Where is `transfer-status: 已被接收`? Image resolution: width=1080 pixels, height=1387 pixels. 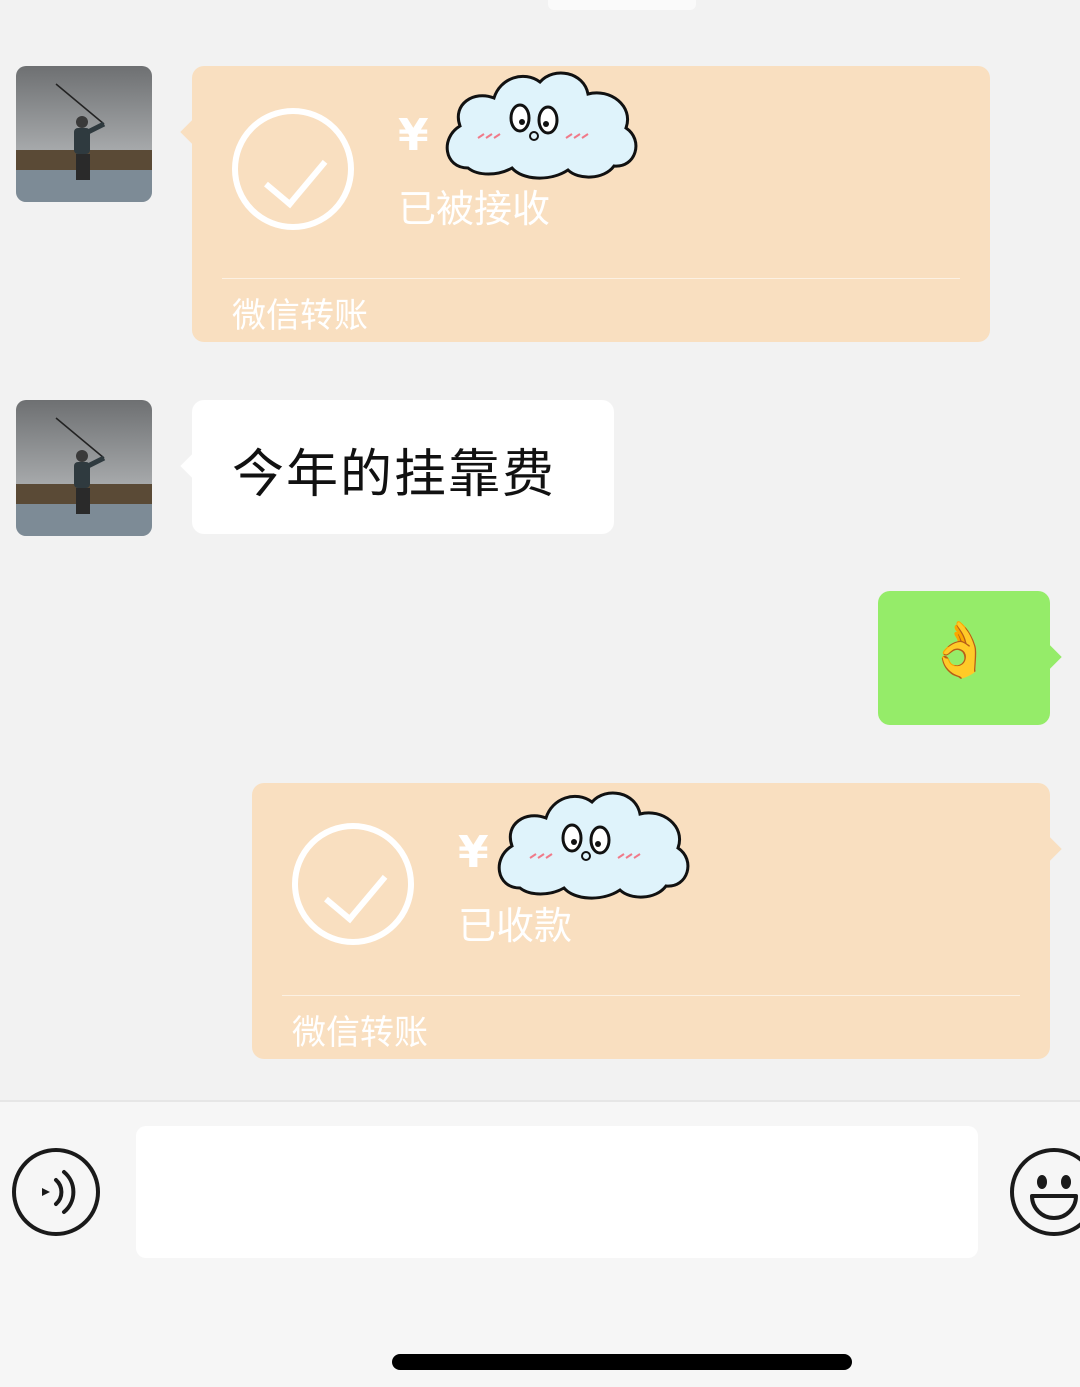
transfer-status: 已被接收 is located at coordinates (474, 209).